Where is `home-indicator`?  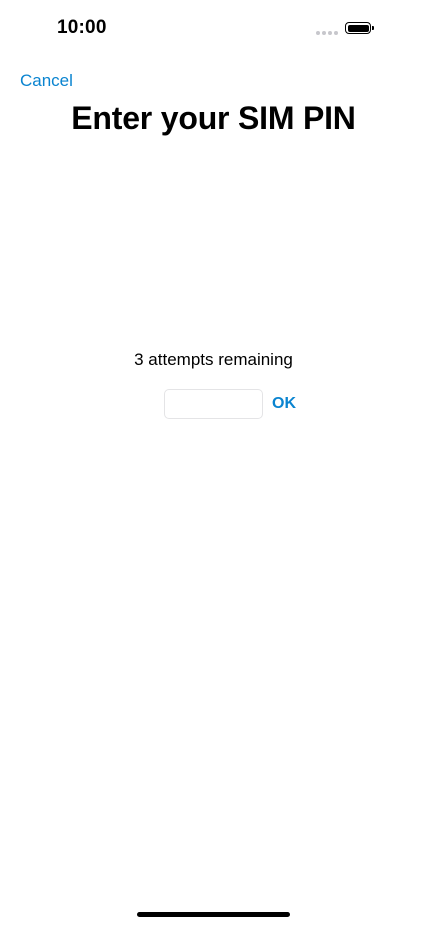
home-indicator is located at coordinates (213, 914).